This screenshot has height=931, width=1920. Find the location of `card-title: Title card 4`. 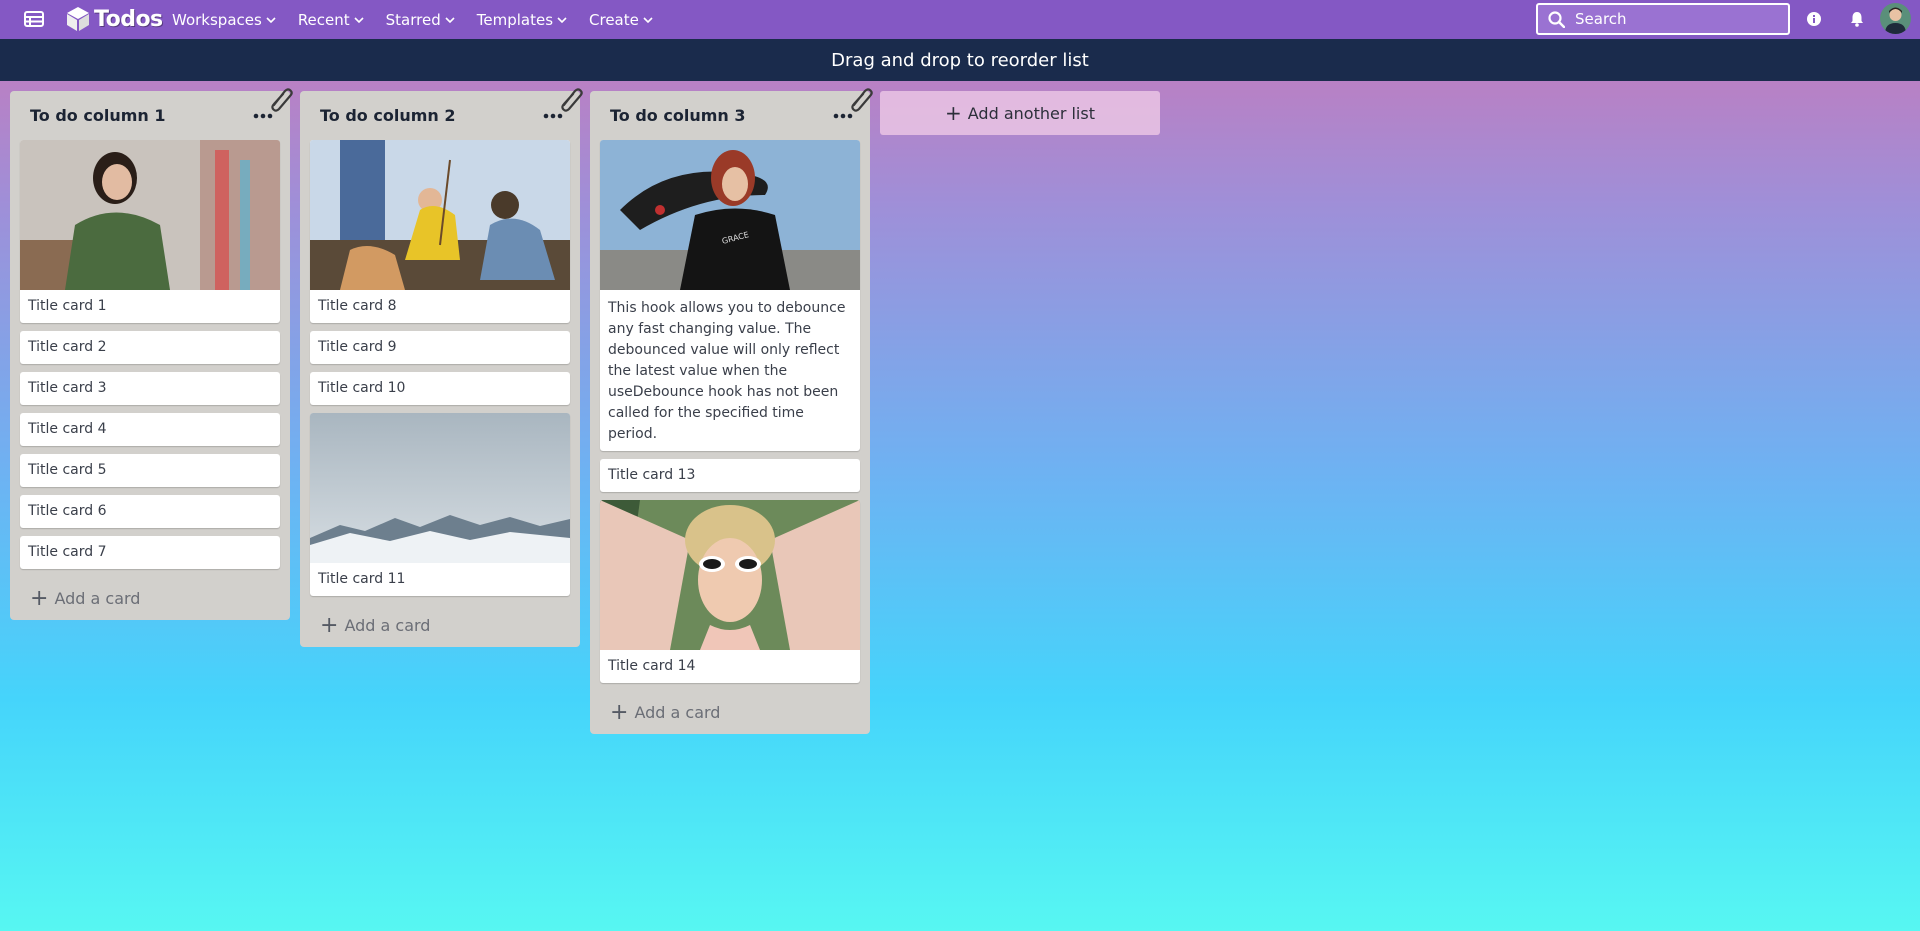

card-title: Title card 4 is located at coordinates (67, 429).